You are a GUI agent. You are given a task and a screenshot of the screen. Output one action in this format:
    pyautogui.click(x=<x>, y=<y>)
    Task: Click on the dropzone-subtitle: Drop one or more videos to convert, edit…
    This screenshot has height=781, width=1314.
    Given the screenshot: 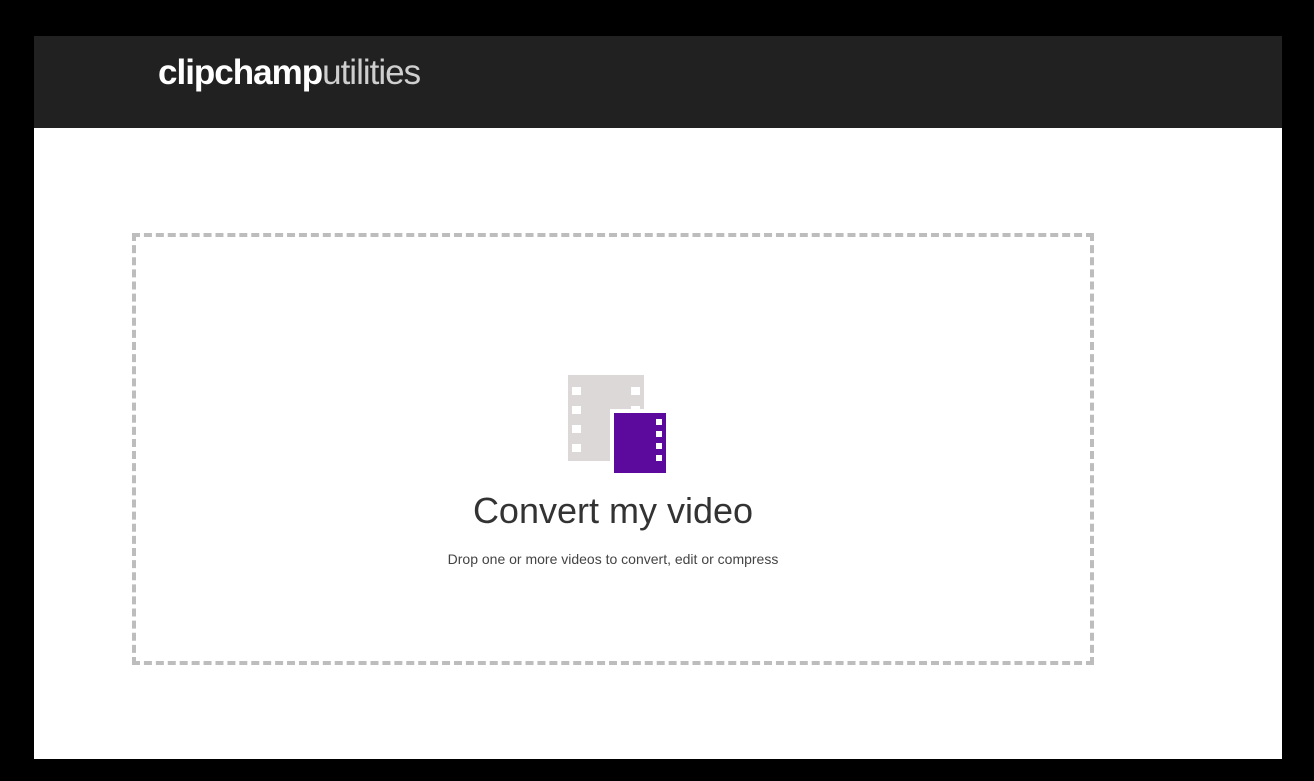 What is the action you would take?
    pyautogui.click(x=613, y=559)
    